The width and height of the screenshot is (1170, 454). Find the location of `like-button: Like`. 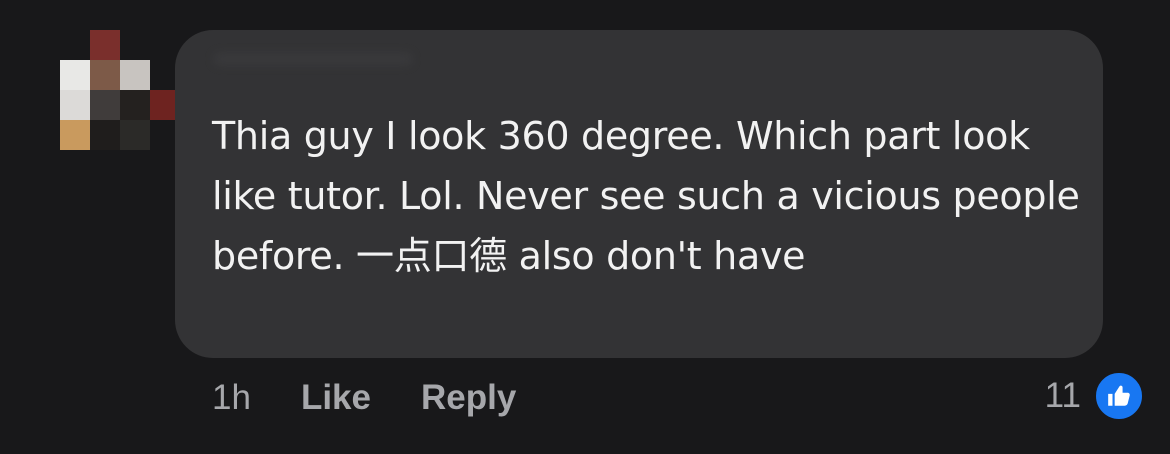

like-button: Like is located at coordinates (336, 398).